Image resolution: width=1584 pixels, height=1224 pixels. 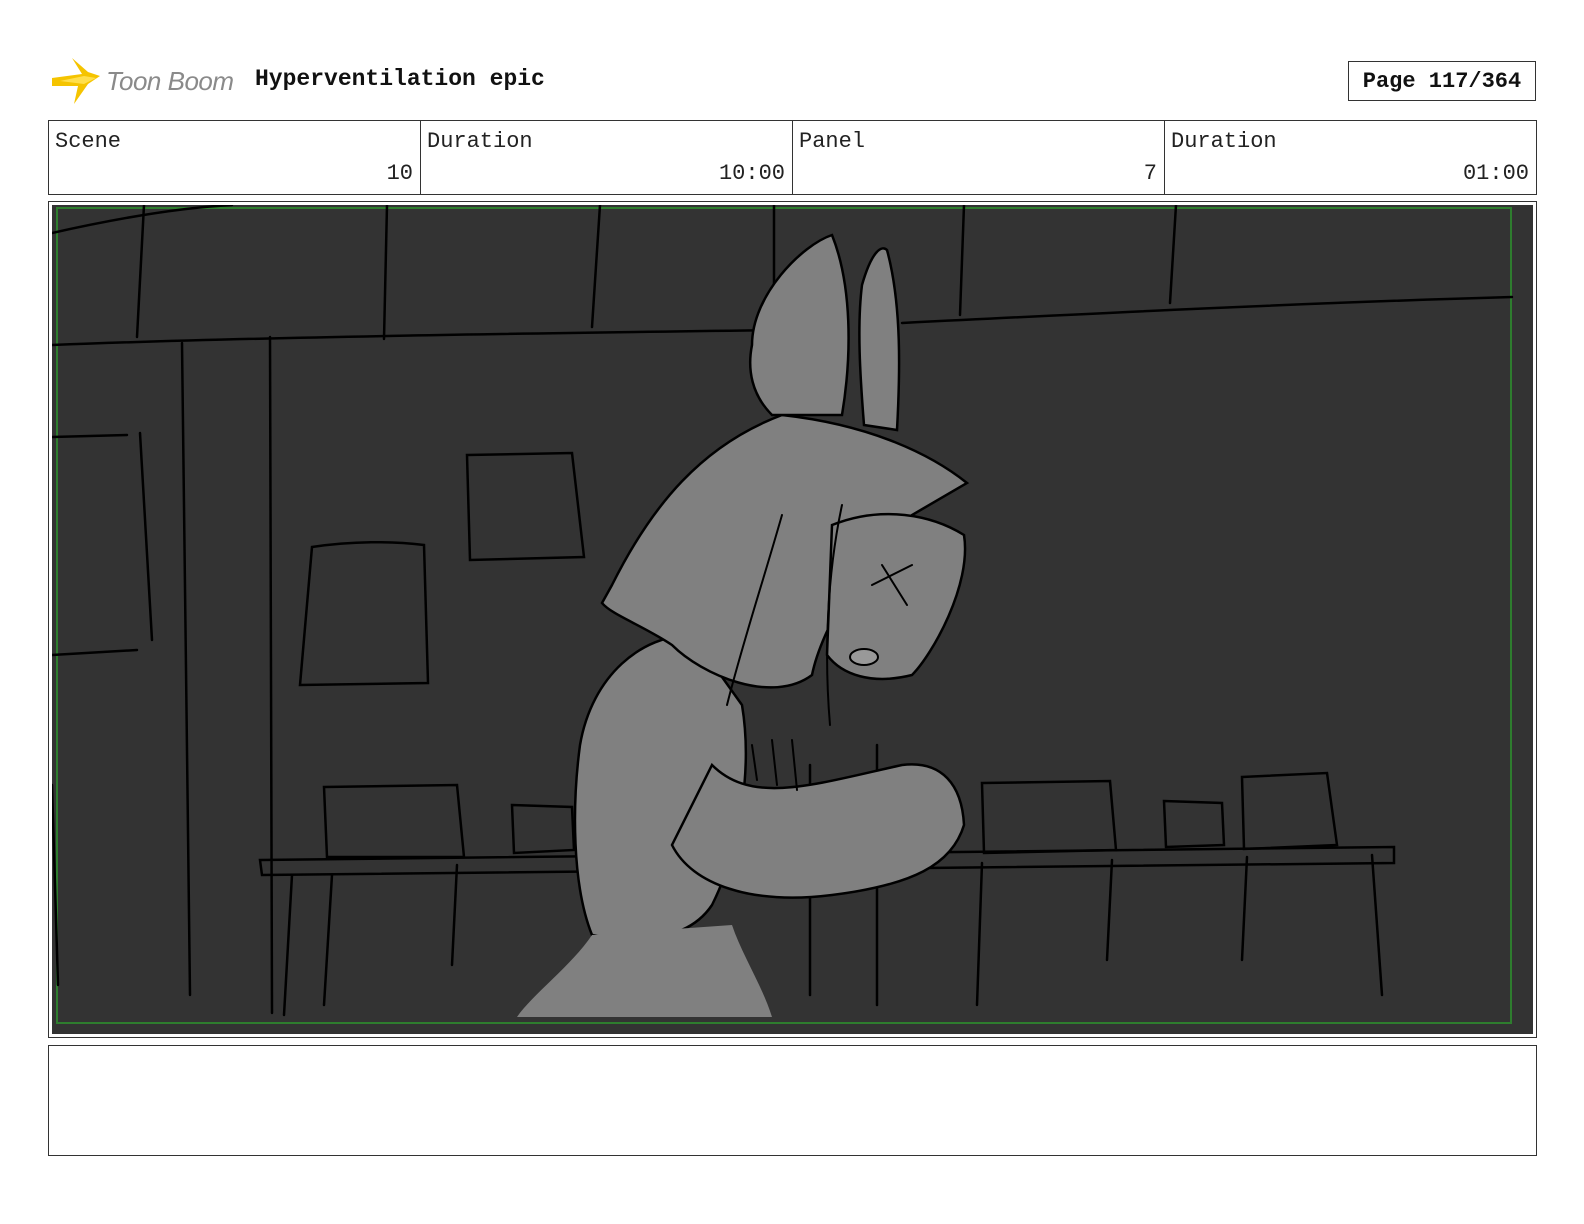 I want to click on toon-boom-logo: Toon Boom, so click(x=143, y=81).